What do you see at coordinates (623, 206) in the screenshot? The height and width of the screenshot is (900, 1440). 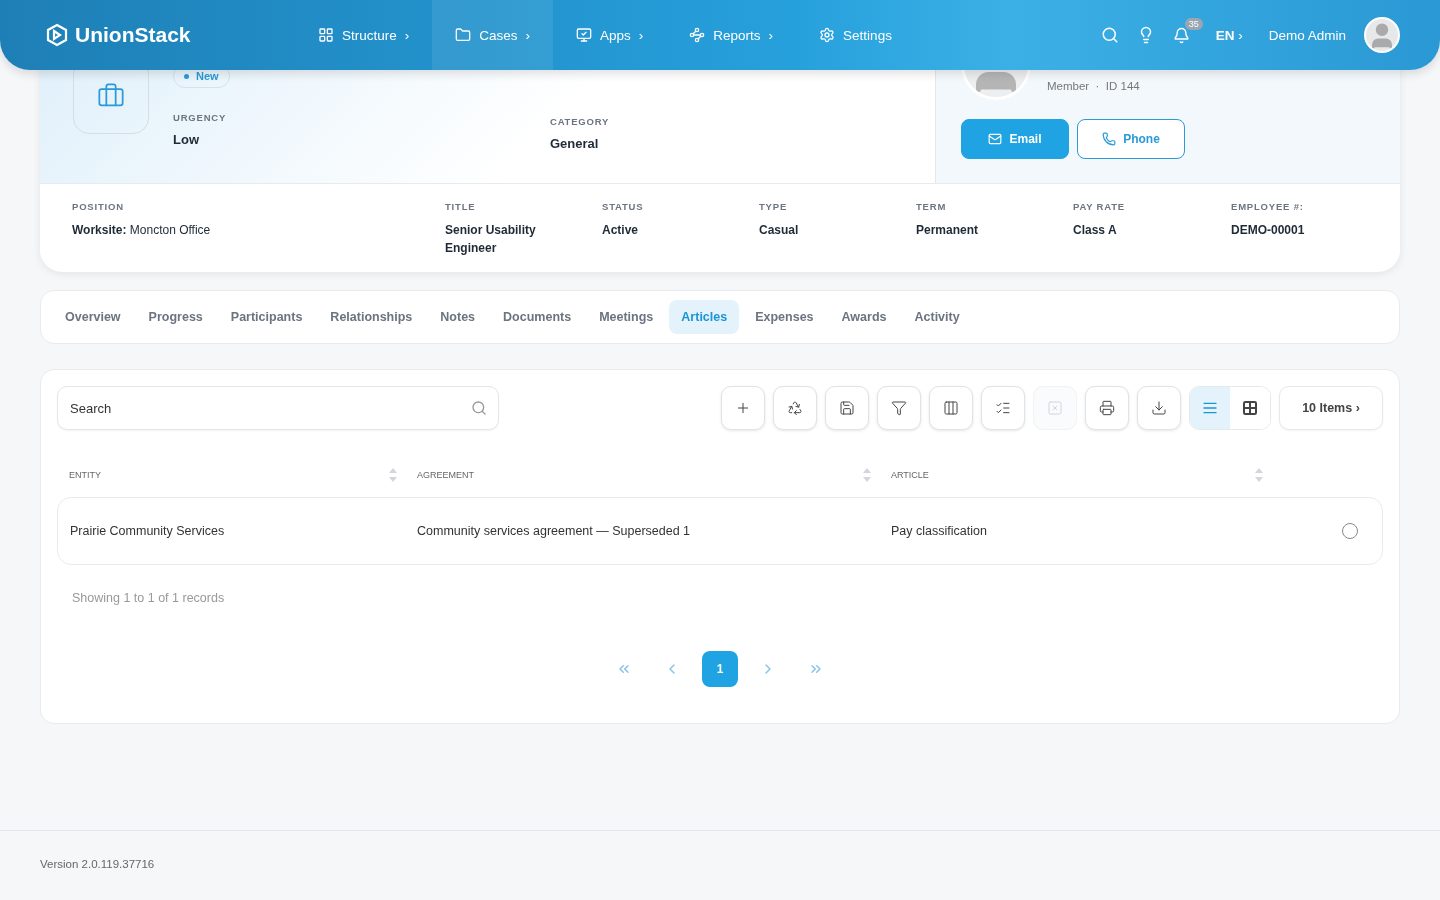 I see `field-label: STATUS` at bounding box center [623, 206].